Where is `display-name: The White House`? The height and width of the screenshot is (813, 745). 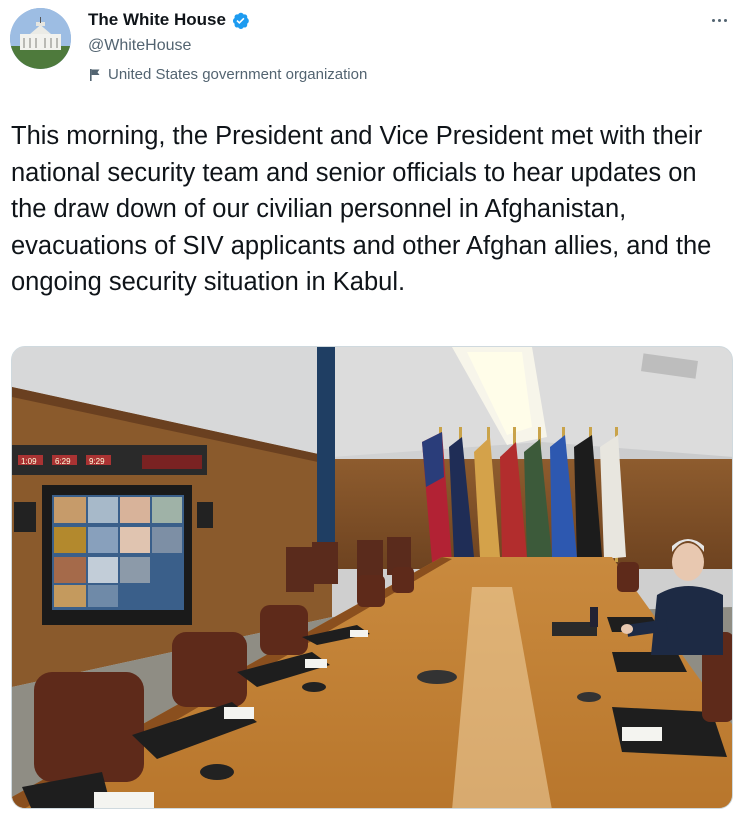 display-name: The White House is located at coordinates (157, 20).